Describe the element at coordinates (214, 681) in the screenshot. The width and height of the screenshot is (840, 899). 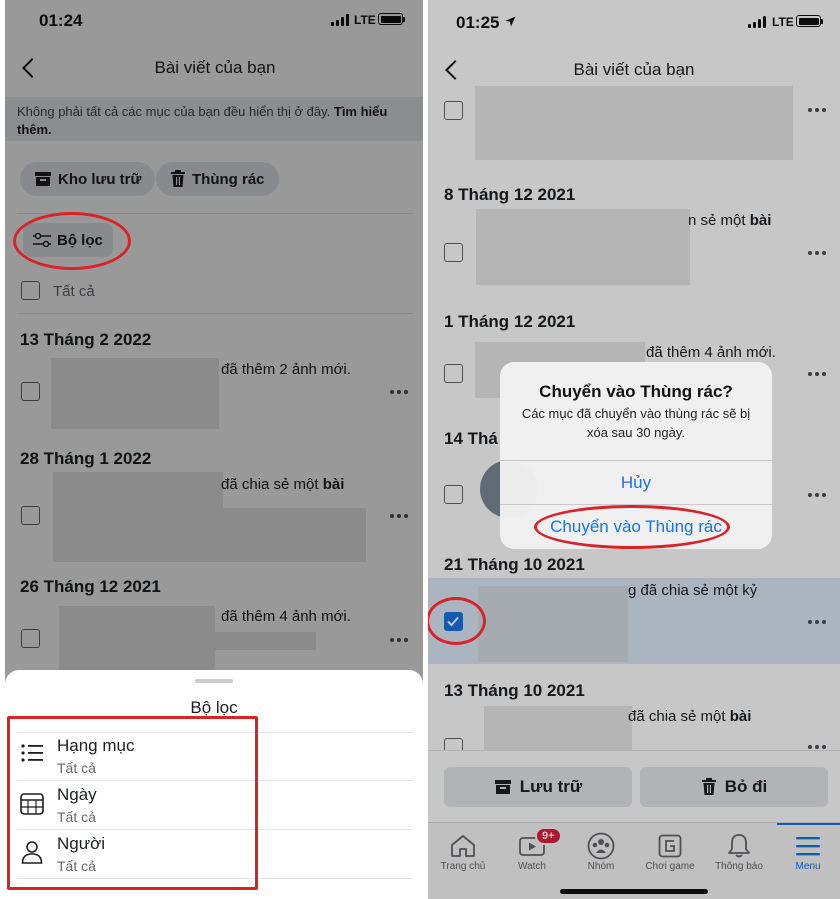
I see `sheet-handle` at that location.